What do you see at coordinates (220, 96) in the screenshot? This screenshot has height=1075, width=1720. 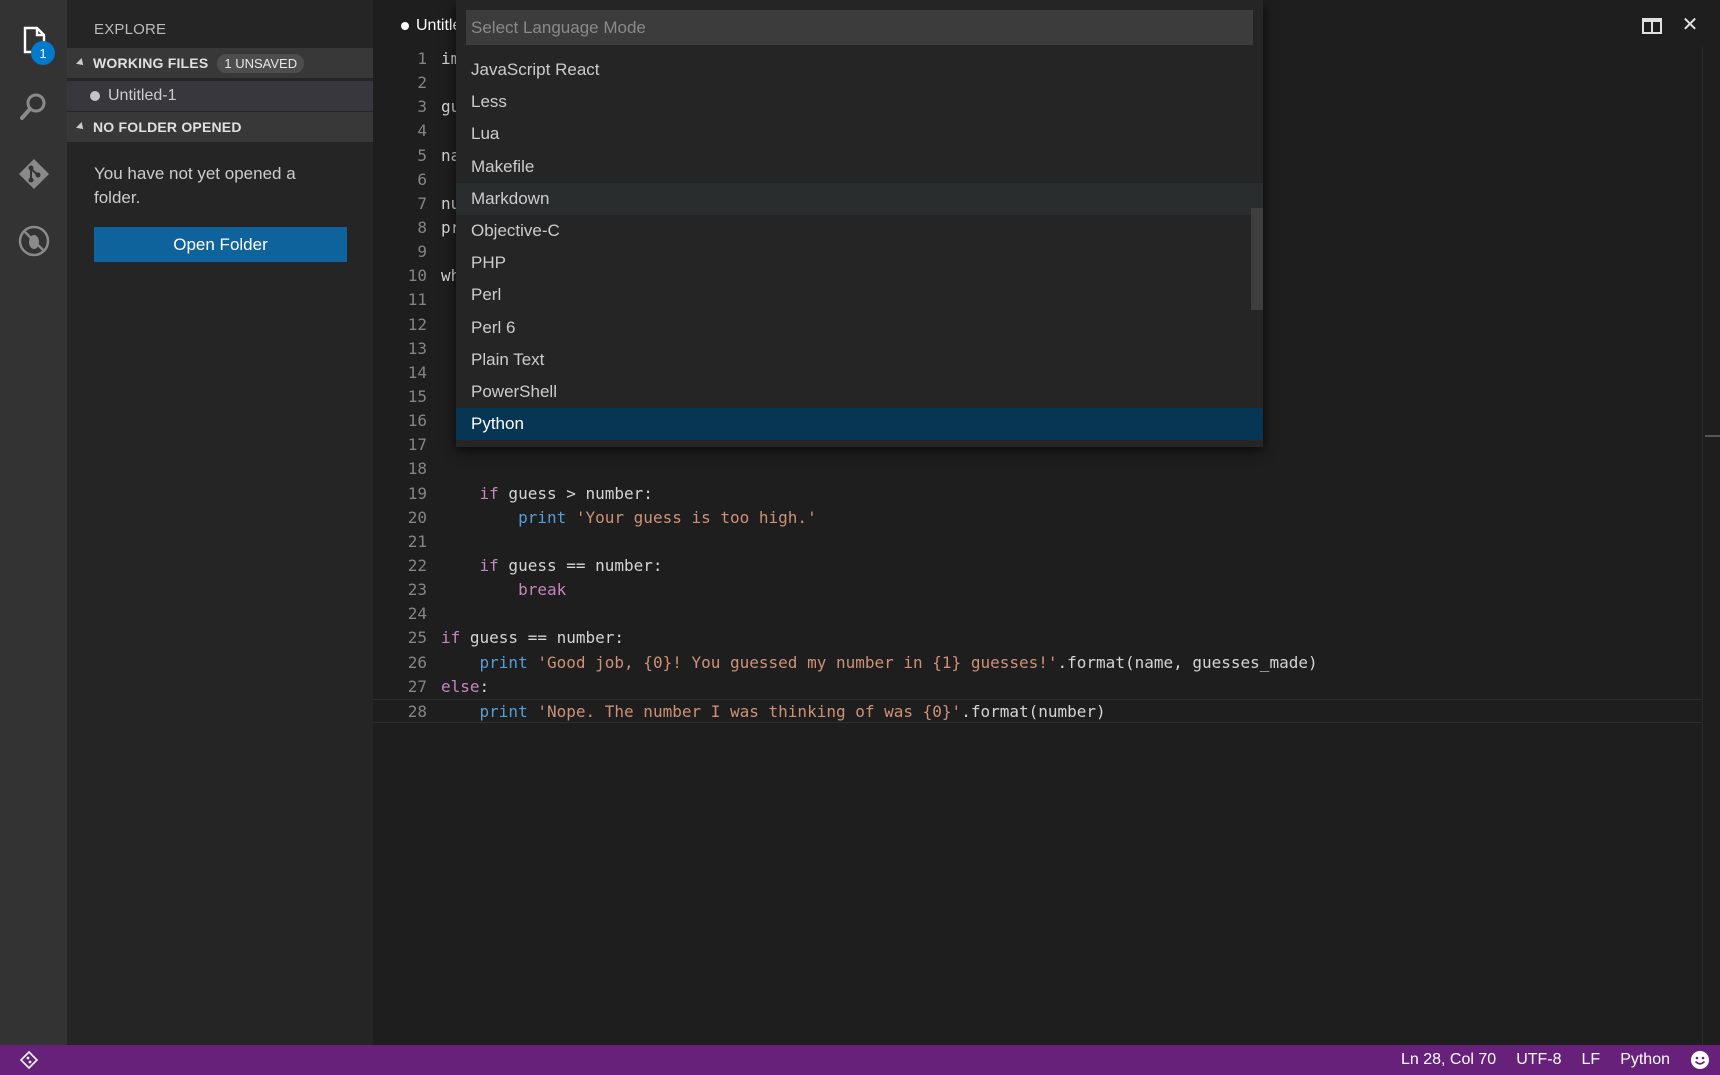 I see `working-file-item: Untitled-1` at bounding box center [220, 96].